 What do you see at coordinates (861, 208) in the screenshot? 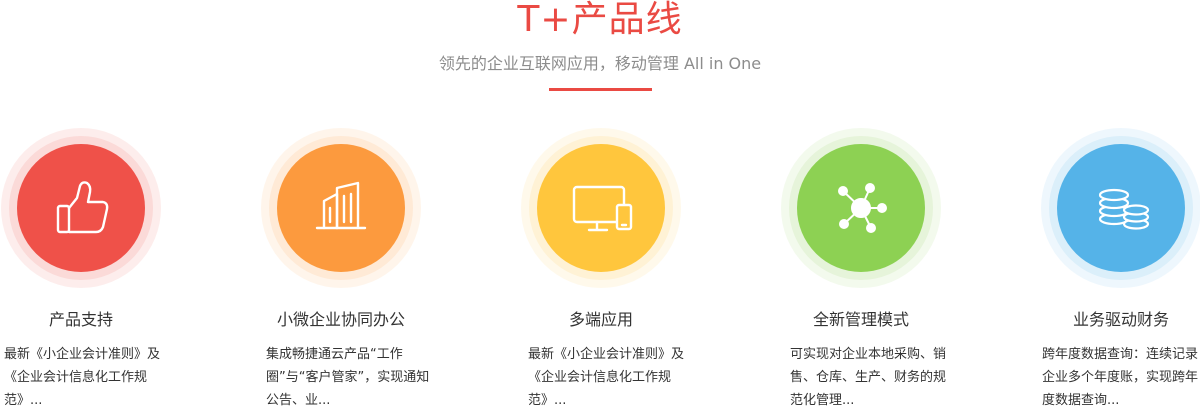
I see `feature-circle-management` at bounding box center [861, 208].